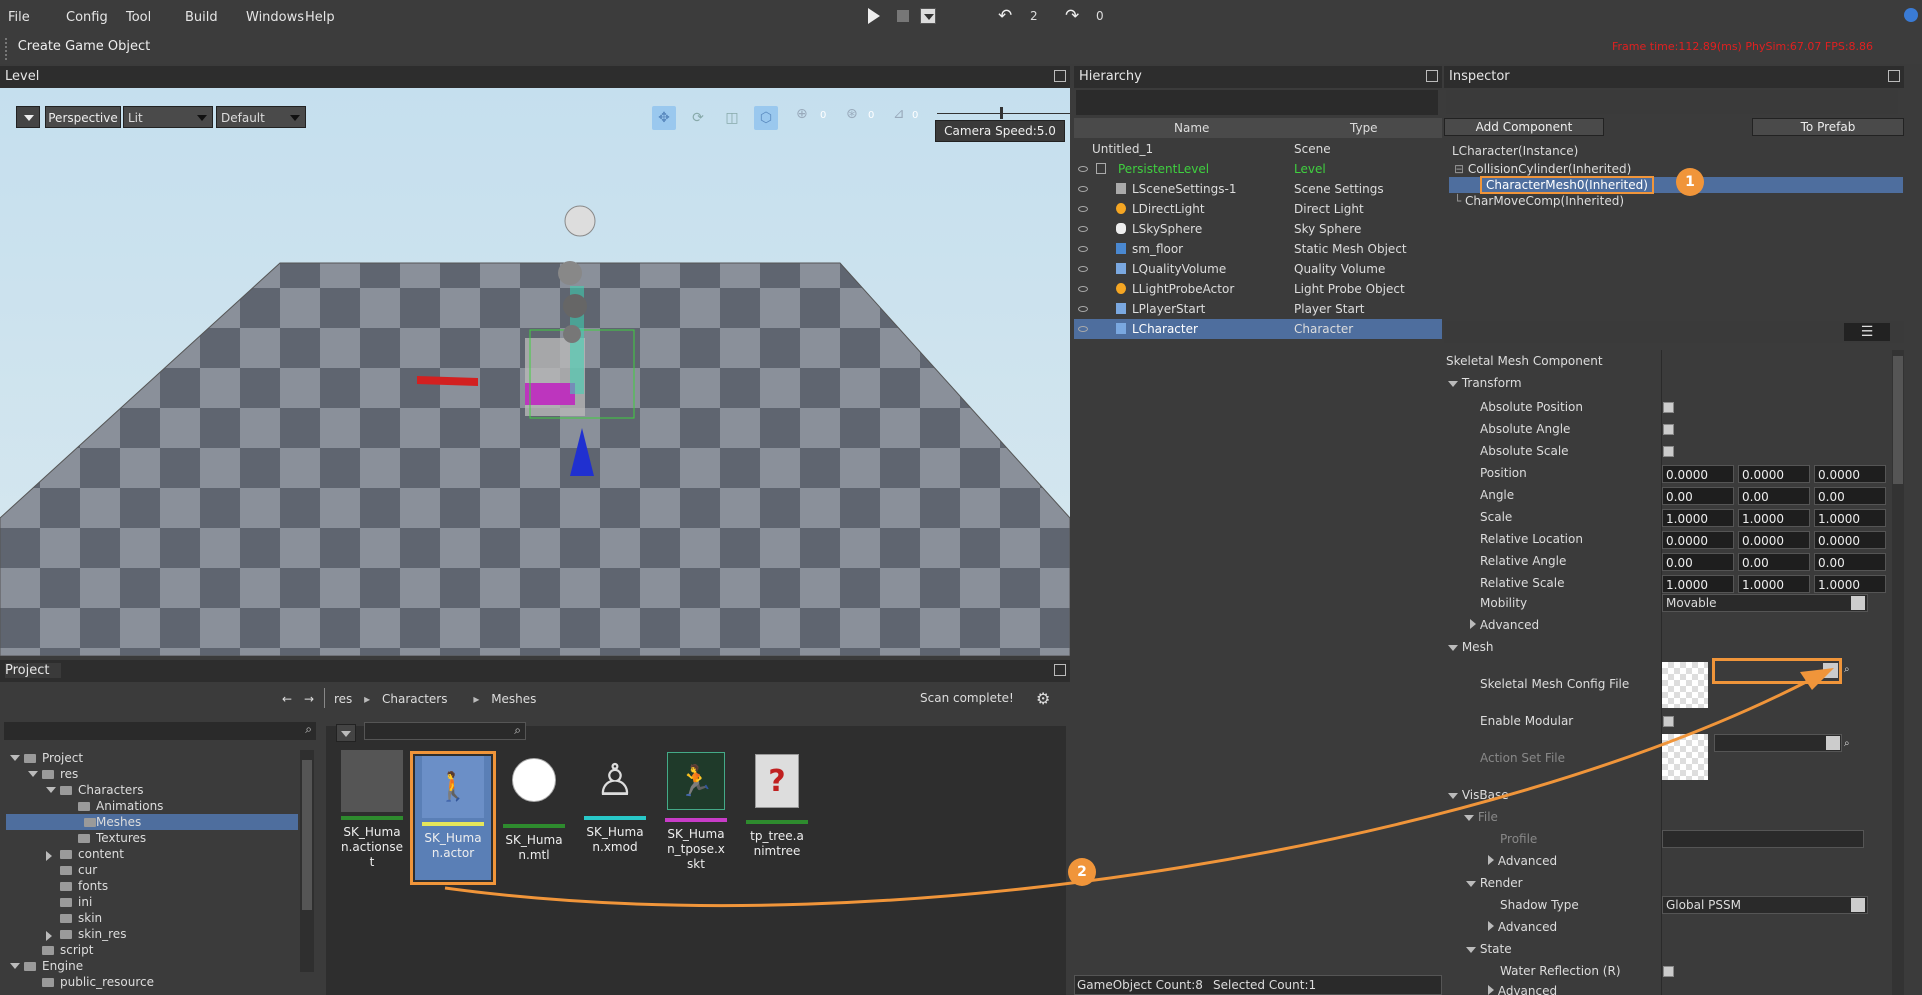 The width and height of the screenshot is (1922, 995). Describe the element at coordinates (1258, 329) in the screenshot. I see `hierarchy-row: LCharacter Character` at that location.